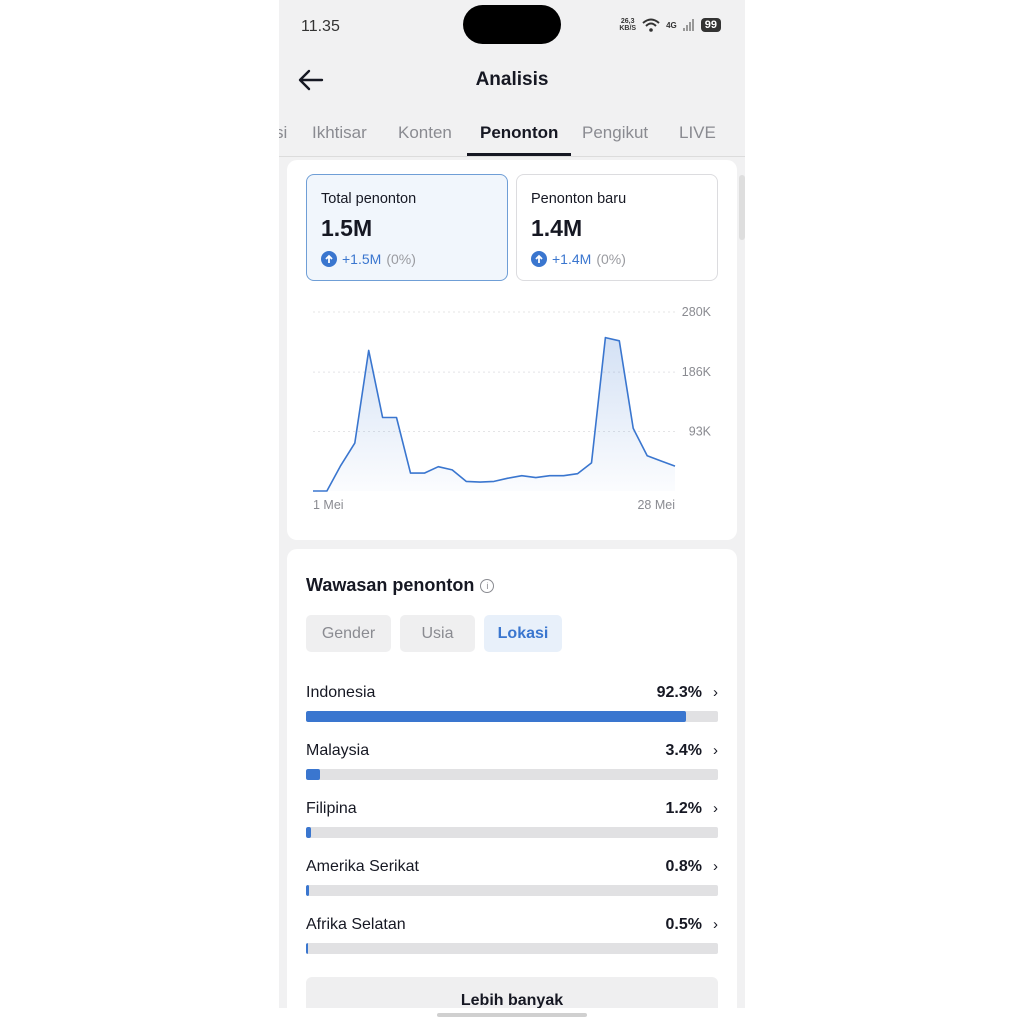  Describe the element at coordinates (348, 633) in the screenshot. I see `filter-gender: Gender` at that location.